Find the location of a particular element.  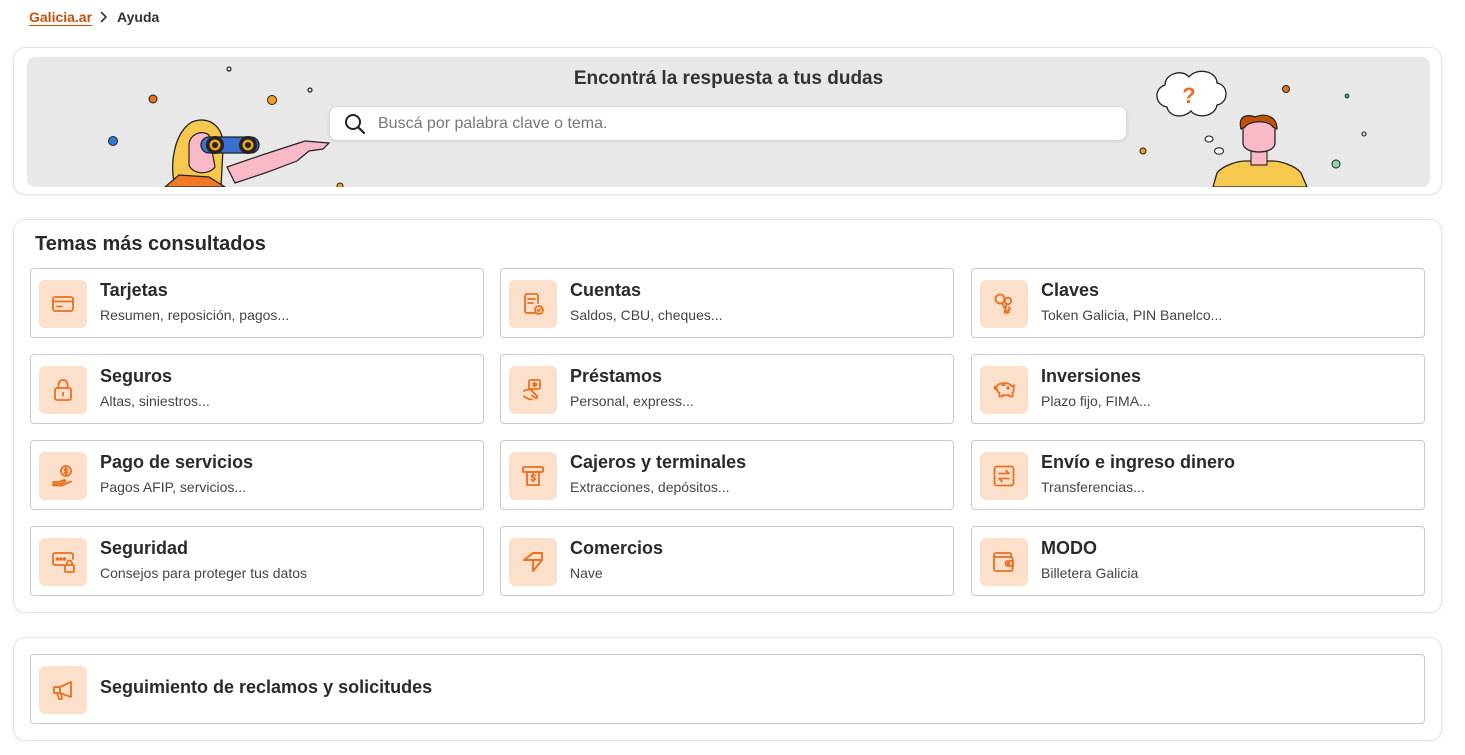

topic-description: Nave is located at coordinates (586, 573).